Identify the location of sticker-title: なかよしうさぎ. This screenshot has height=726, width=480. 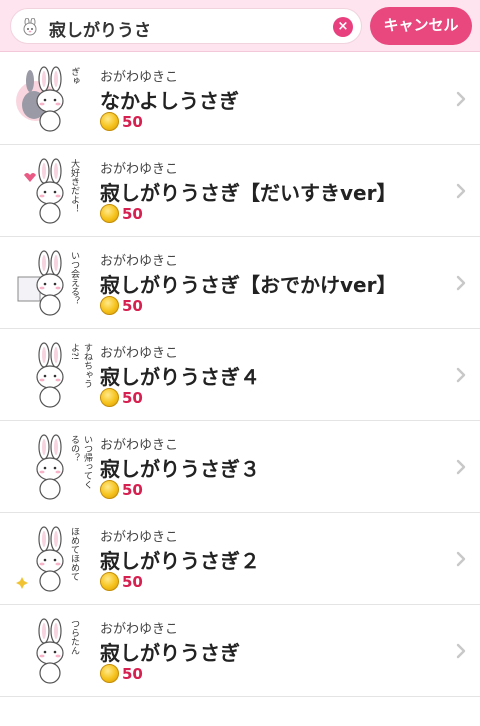
(169, 101).